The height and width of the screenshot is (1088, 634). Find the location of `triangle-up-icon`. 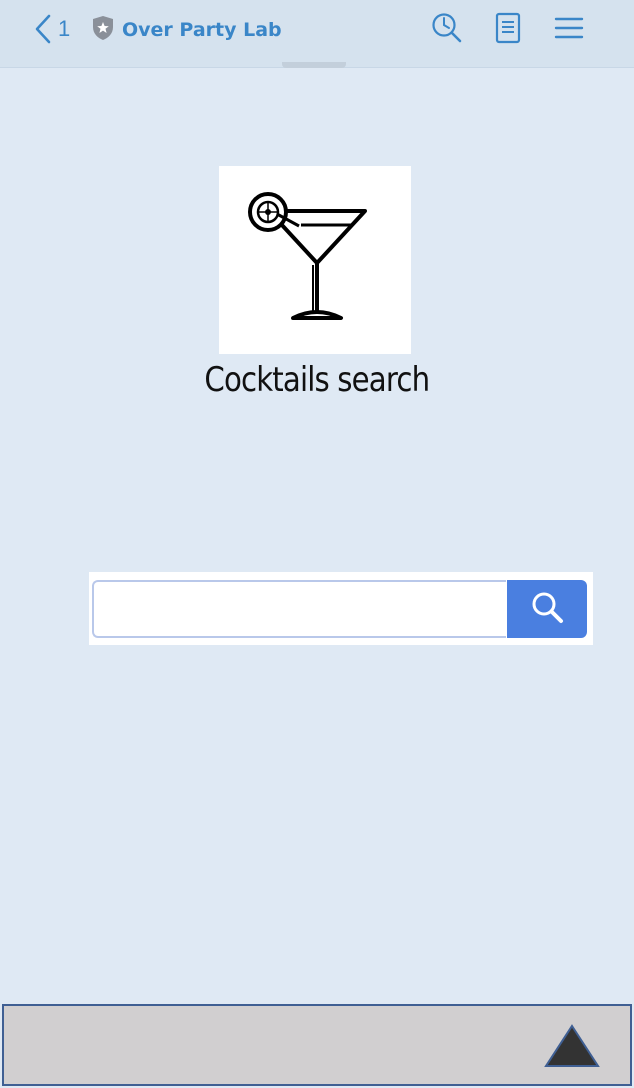

triangle-up-icon is located at coordinates (572, 1049).